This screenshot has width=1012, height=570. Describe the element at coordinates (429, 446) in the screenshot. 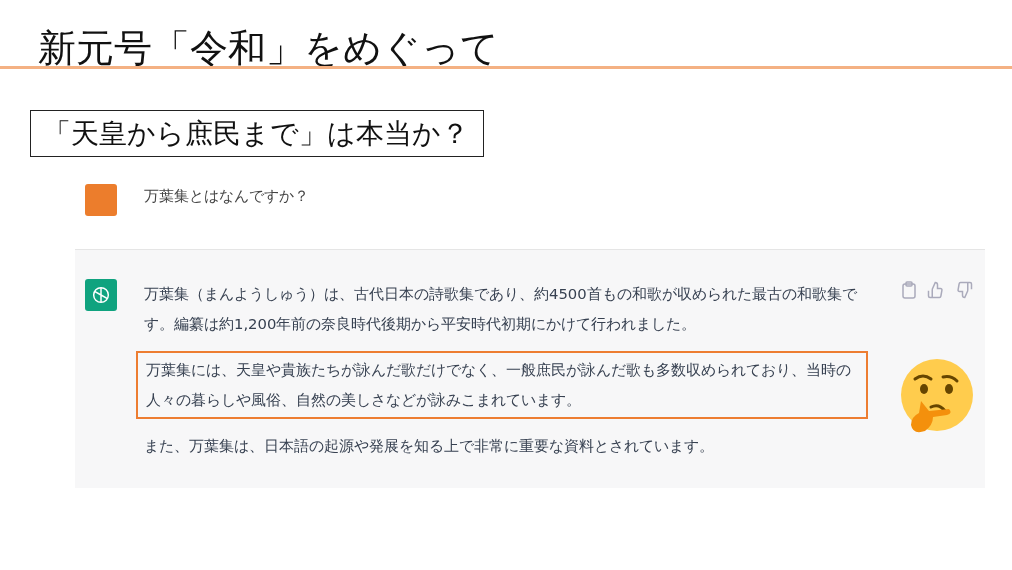

I see `answer-paragraph: また、万葉集は、日本語の起源や発展を知る上で非常に重要な資料とされています。` at that location.